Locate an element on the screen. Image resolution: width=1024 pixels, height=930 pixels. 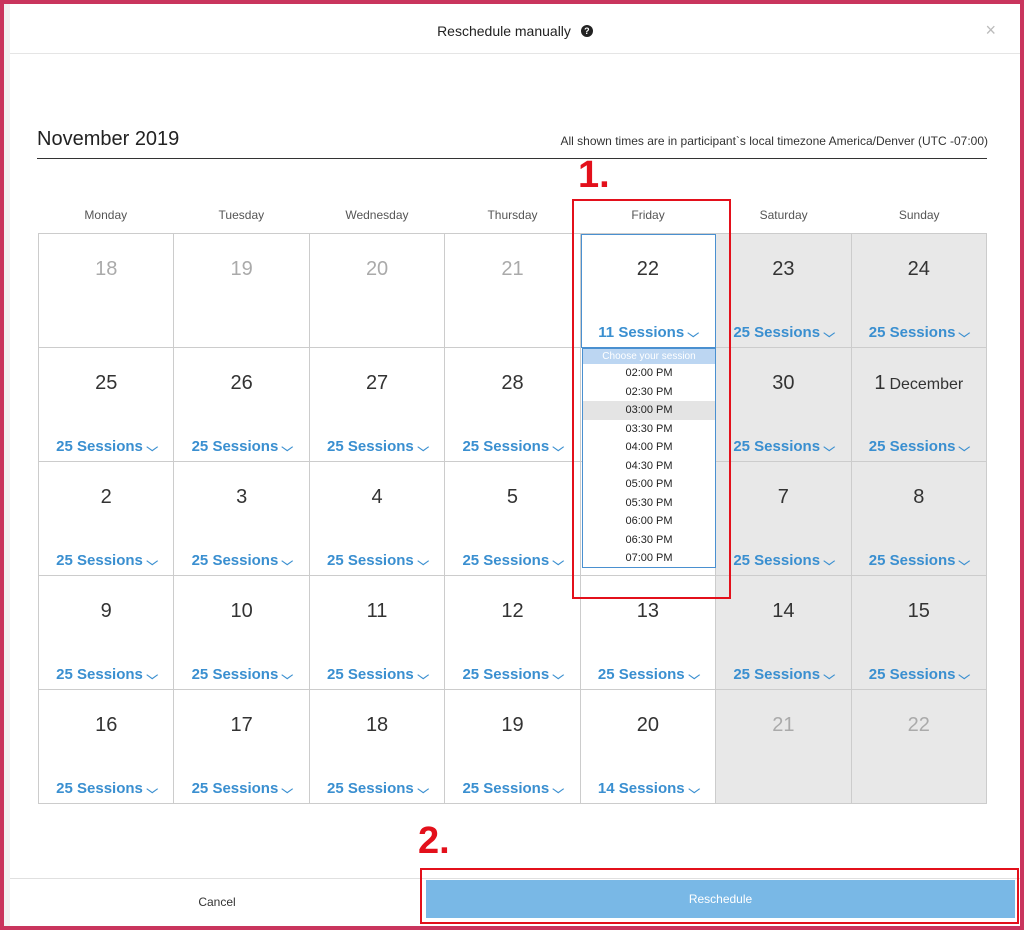
help-icon: ? is located at coordinates (586, 30).